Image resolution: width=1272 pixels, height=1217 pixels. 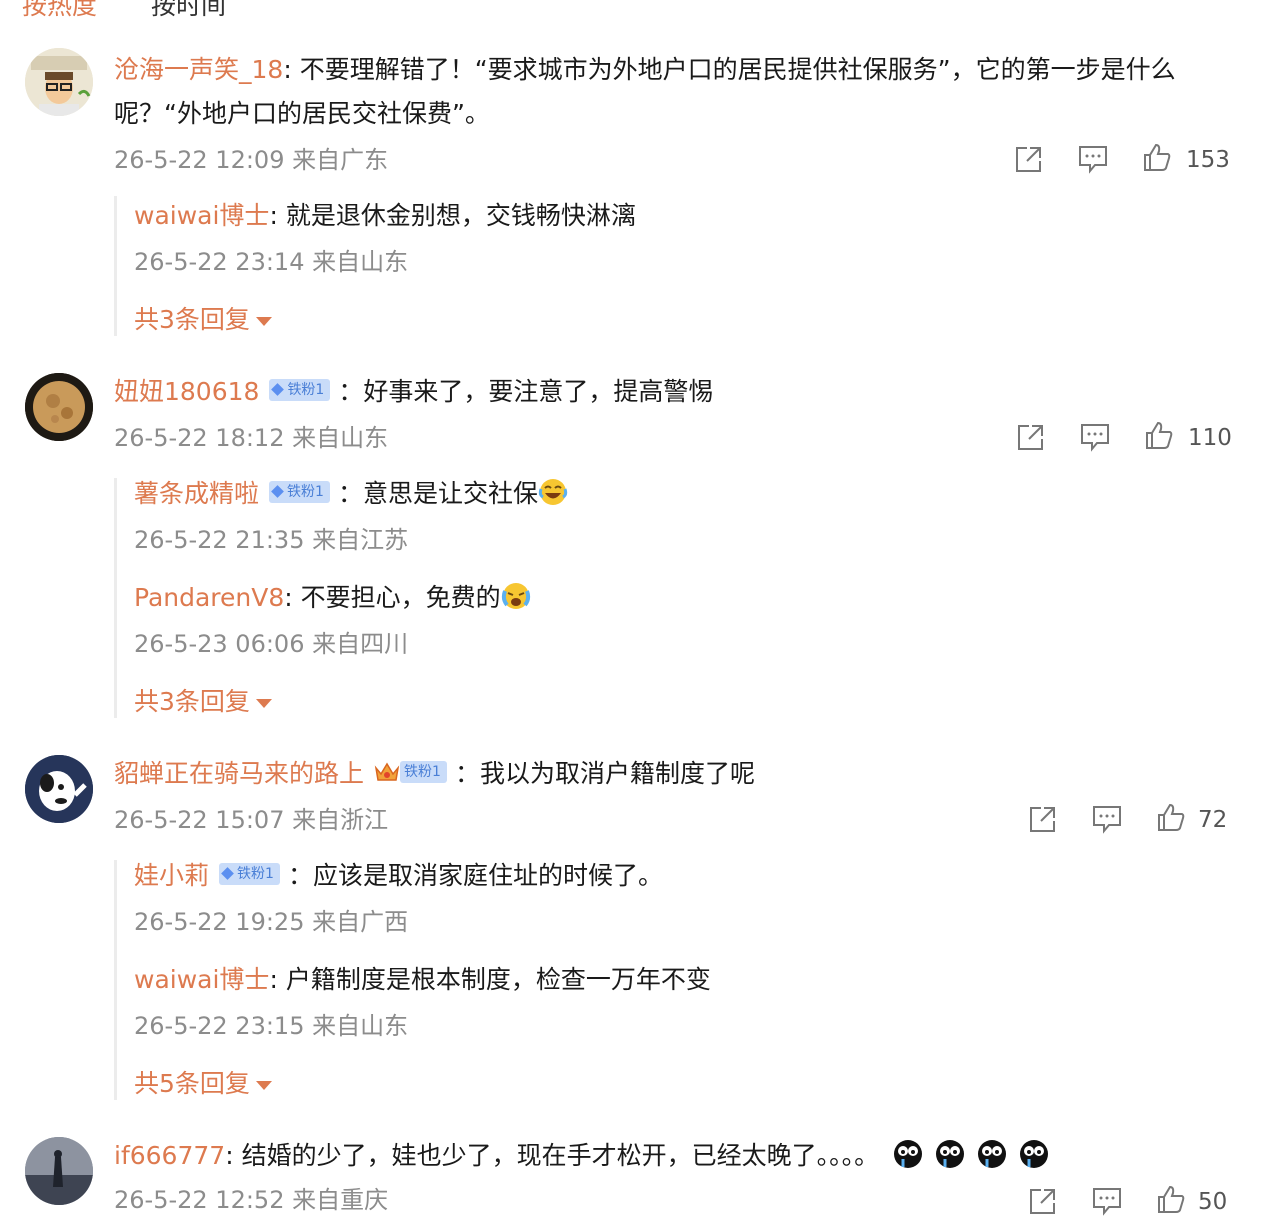 I want to click on reply-text: 就是退休金别想，交钱畅快淋漓, so click(x=460, y=215).